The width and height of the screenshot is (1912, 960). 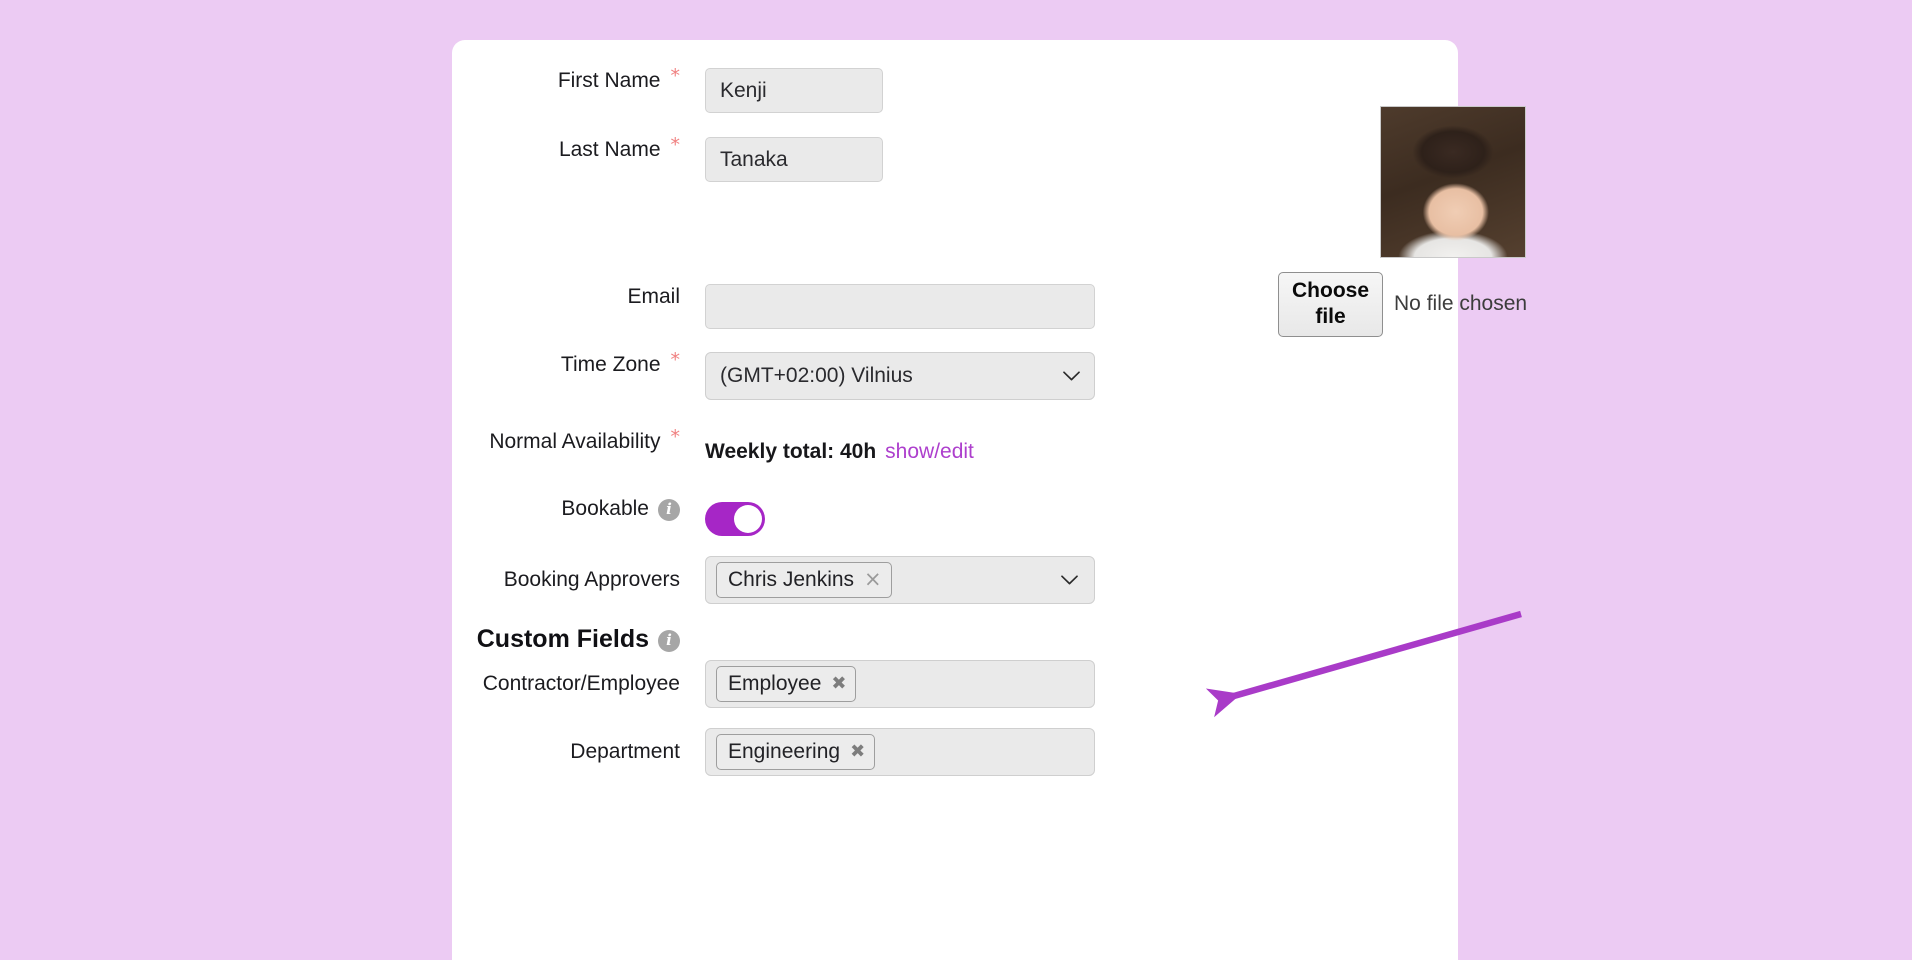 What do you see at coordinates (784, 751) in the screenshot?
I see `department-tag-label: Engineering` at bounding box center [784, 751].